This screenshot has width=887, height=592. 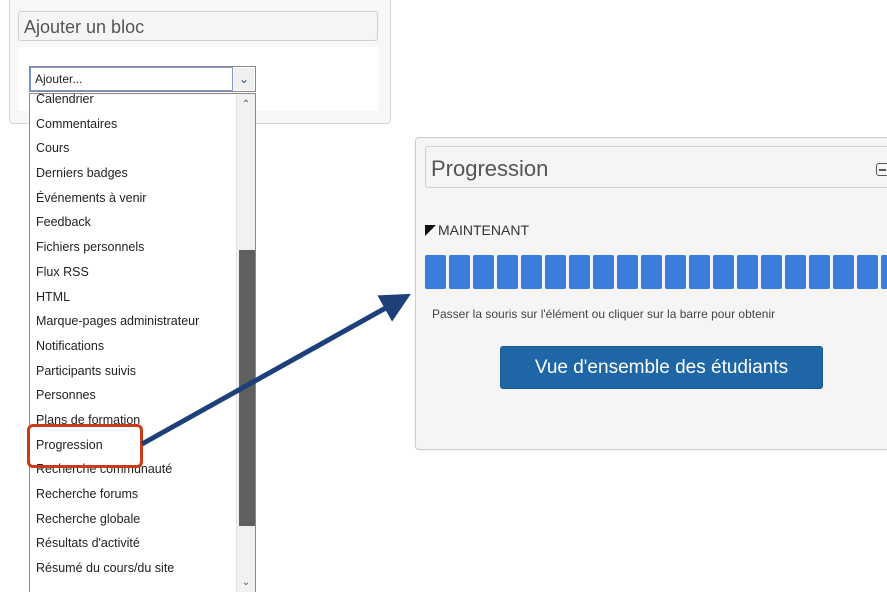 What do you see at coordinates (114, 519) in the screenshot?
I see `option-recherche-globale: Recherche globale` at bounding box center [114, 519].